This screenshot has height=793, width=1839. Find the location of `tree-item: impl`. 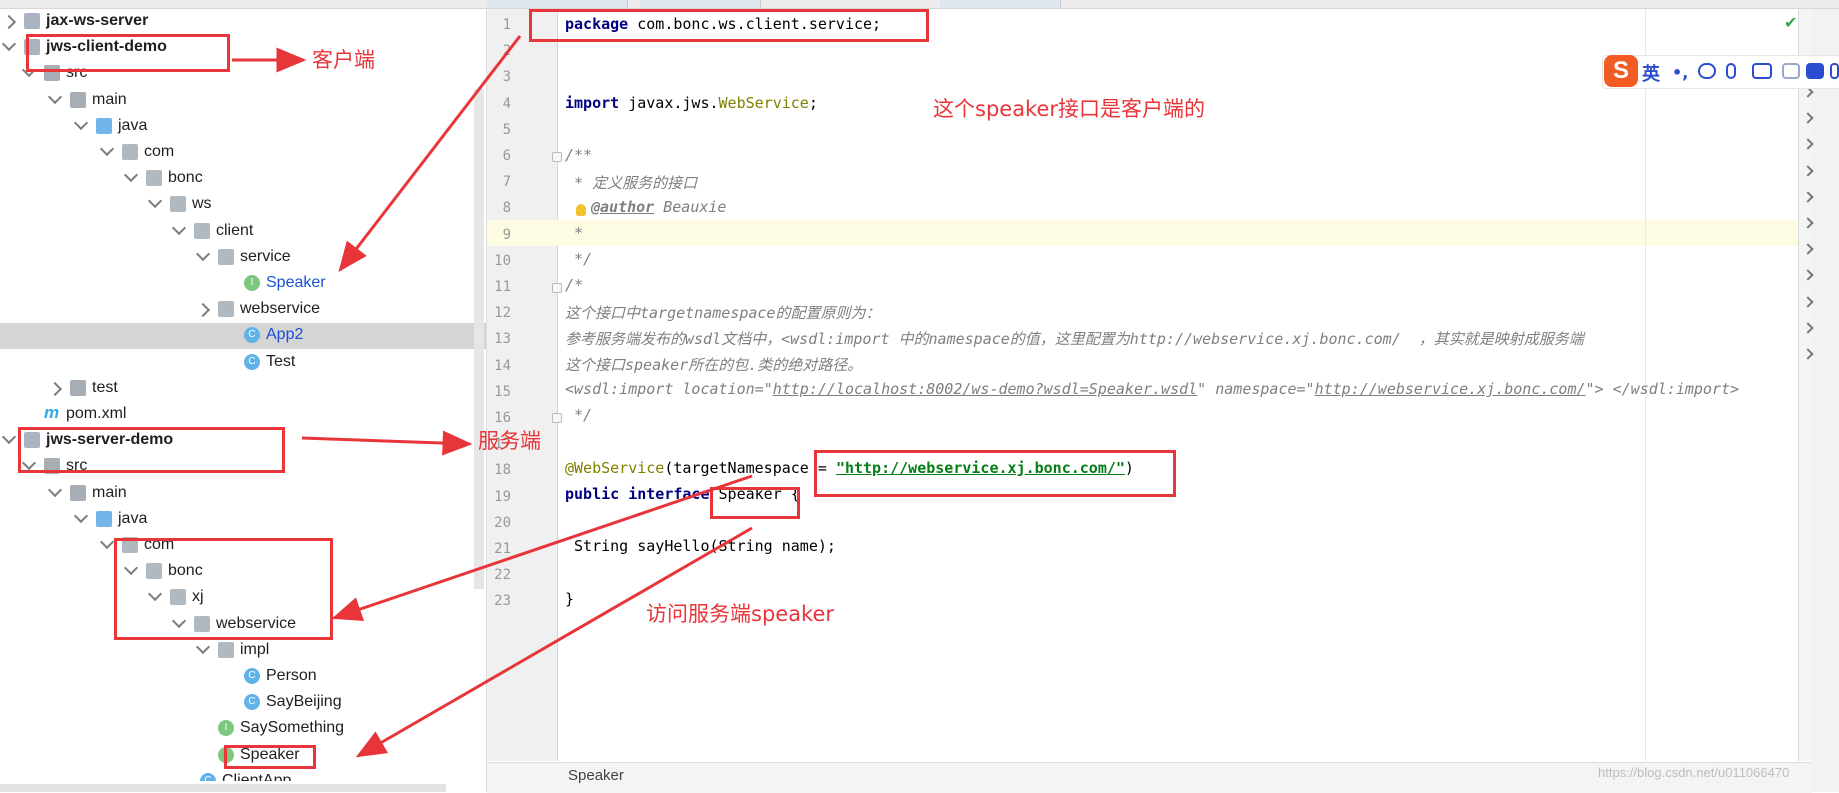

tree-item: impl is located at coordinates (243, 651).